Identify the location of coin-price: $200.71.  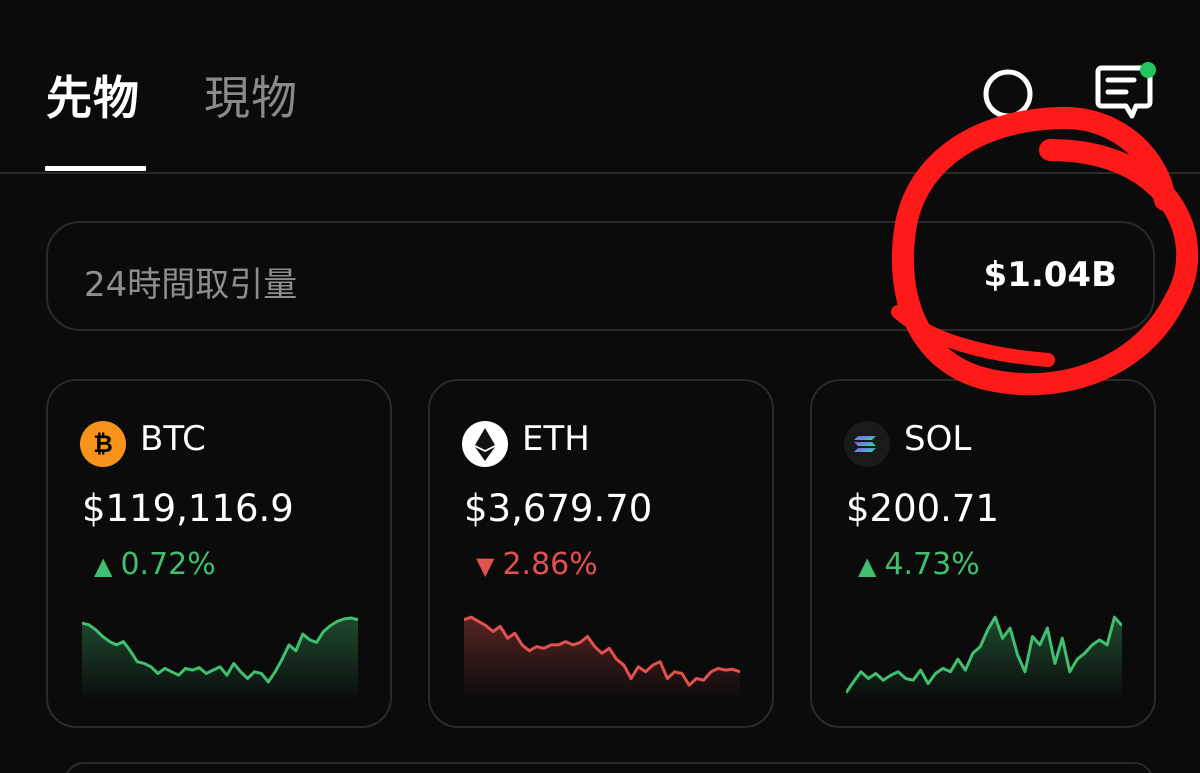
(923, 508).